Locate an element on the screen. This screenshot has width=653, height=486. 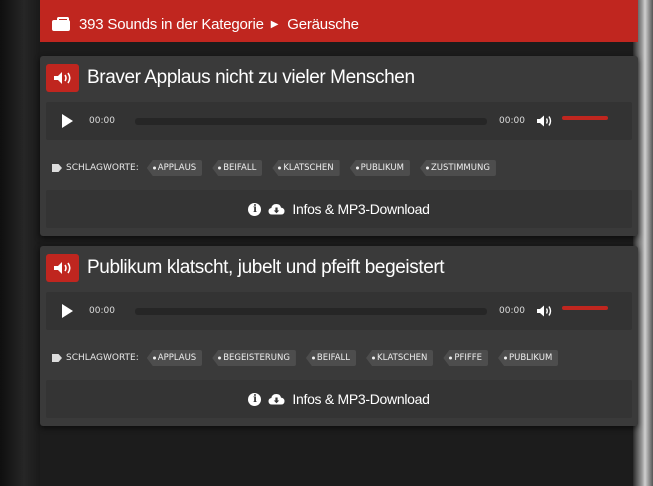
background-left is located at coordinates (20, 243).